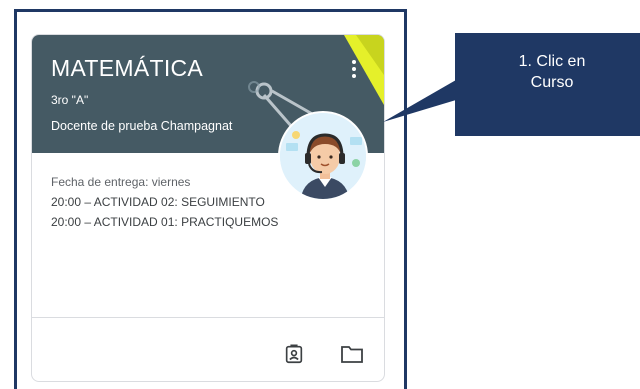 The image size is (640, 389). I want to click on course-section: 3ro "A", so click(70, 100).